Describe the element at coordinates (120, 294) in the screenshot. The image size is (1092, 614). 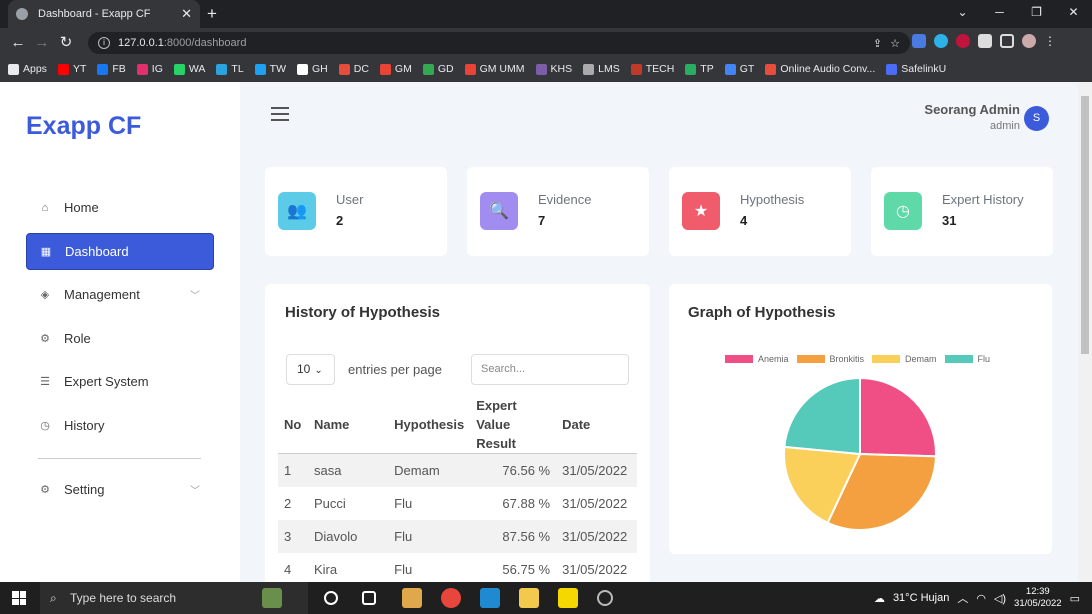
I see `sidebar-item-management: ◈ Management ﹀` at that location.